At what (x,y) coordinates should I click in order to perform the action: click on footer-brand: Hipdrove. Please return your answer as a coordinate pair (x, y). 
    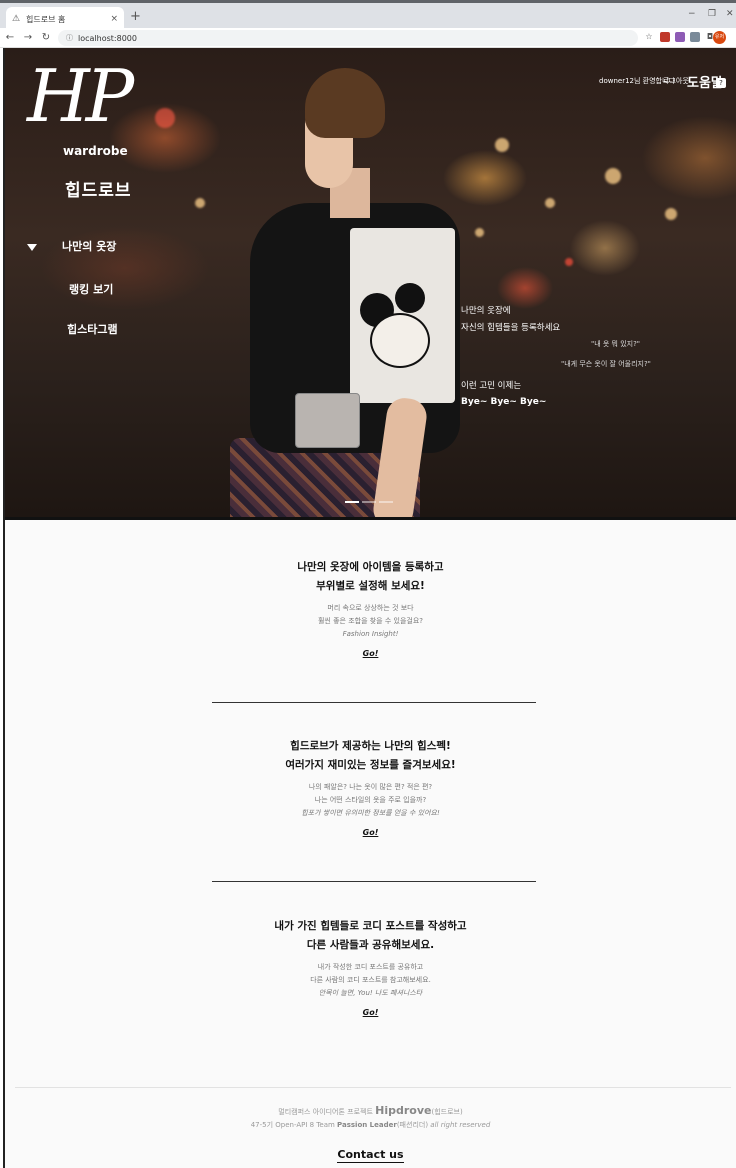
    Looking at the image, I should click on (403, 1110).